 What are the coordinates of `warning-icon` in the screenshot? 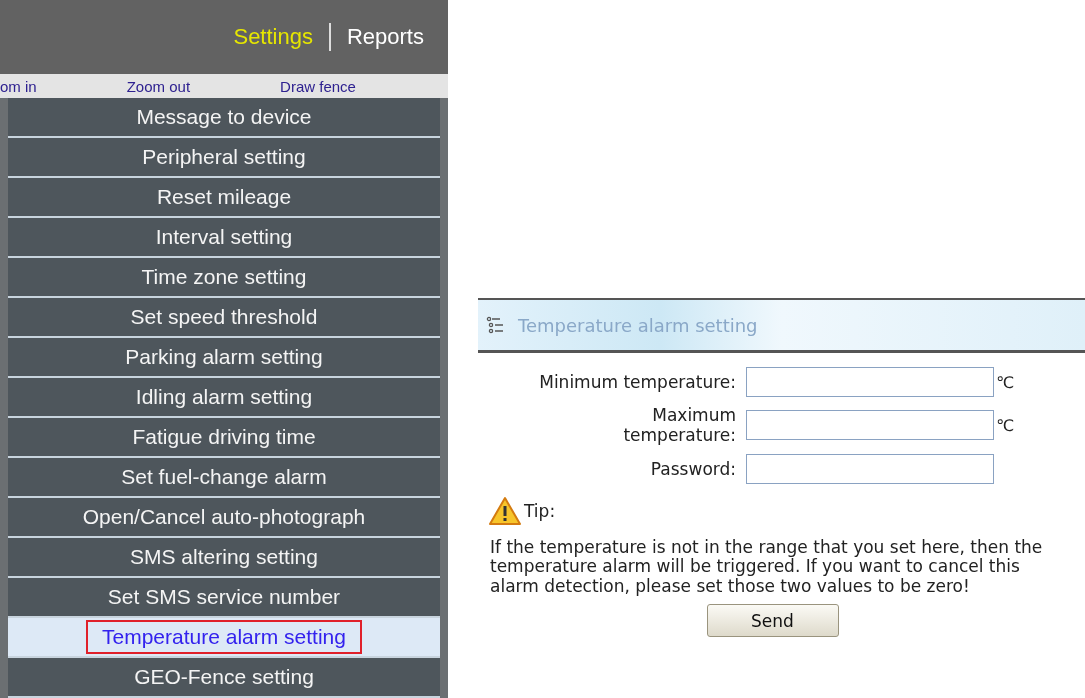 It's located at (505, 510).